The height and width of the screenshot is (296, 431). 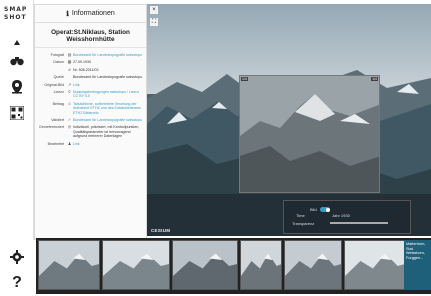 What do you see at coordinates (17, 283) in the screenshot?
I see `help-icon: ?` at bounding box center [17, 283].